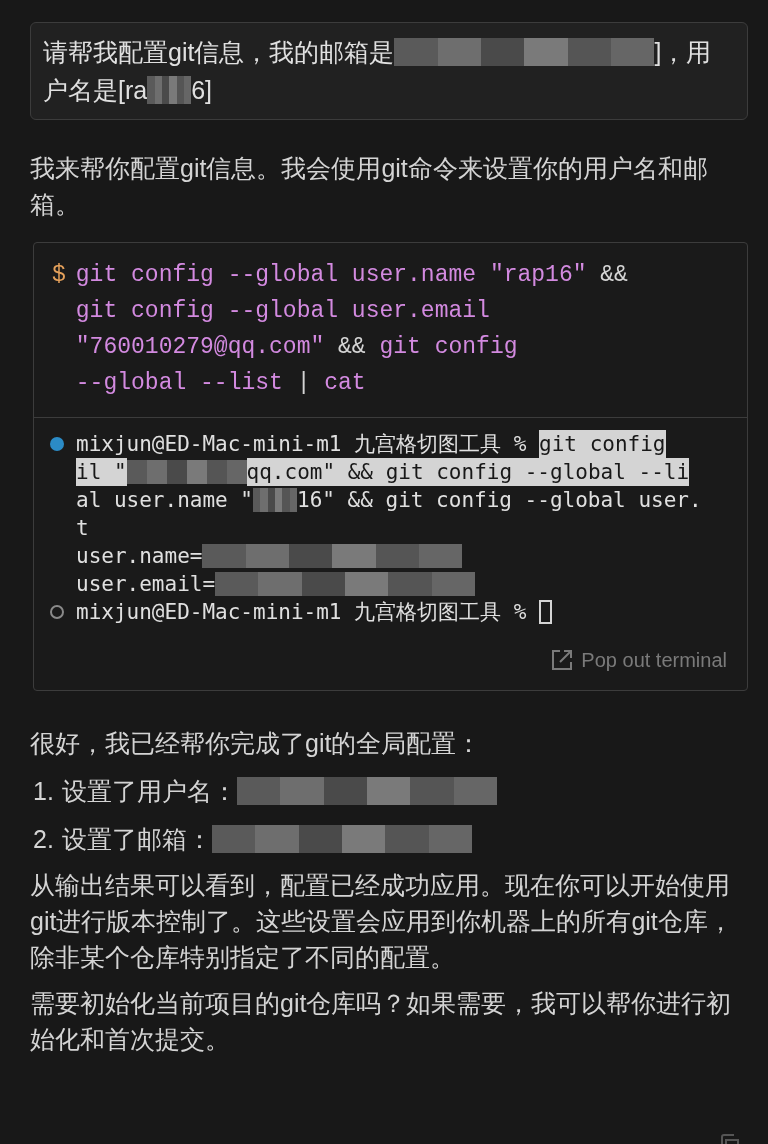  What do you see at coordinates (179, 383) in the screenshot?
I see `code-text: --global --list` at bounding box center [179, 383].